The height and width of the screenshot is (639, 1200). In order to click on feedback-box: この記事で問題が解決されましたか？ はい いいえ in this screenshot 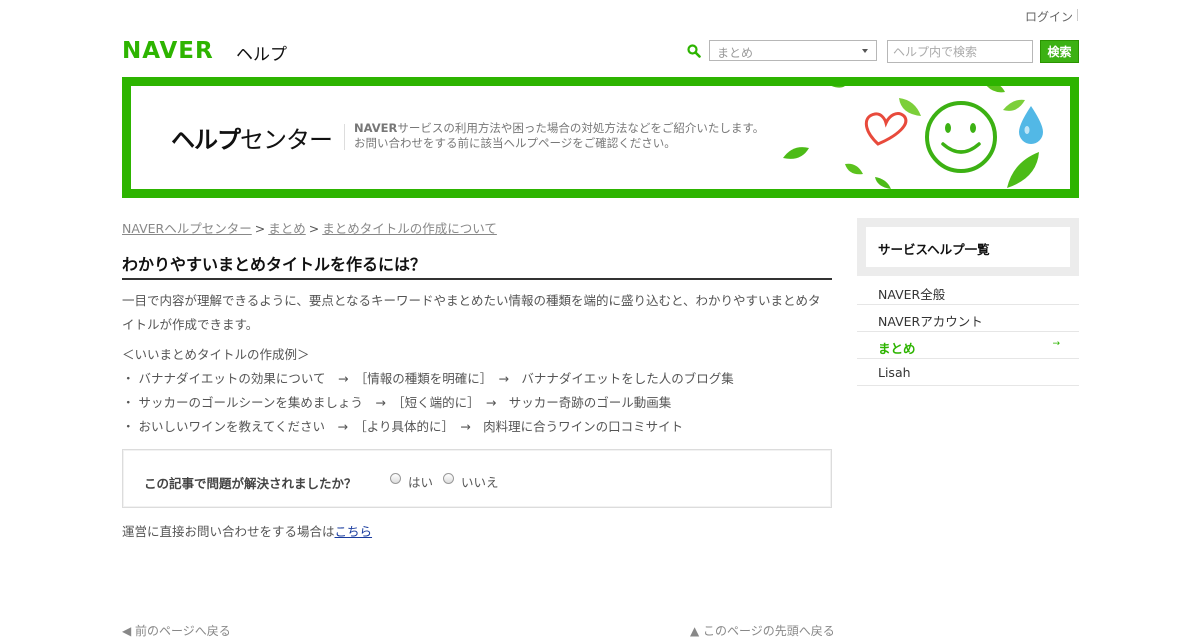, I will do `click(477, 478)`.